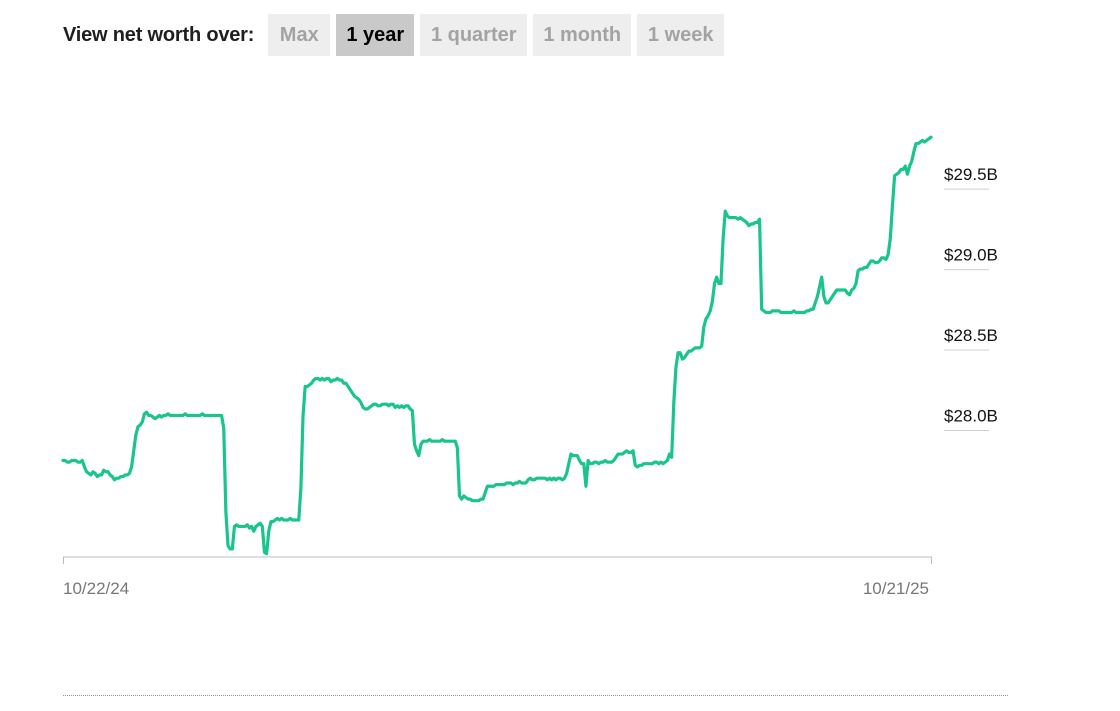 Image resolution: width=1120 pixels, height=711 pixels. What do you see at coordinates (535, 695) in the screenshot?
I see `bottom-divider` at bounding box center [535, 695].